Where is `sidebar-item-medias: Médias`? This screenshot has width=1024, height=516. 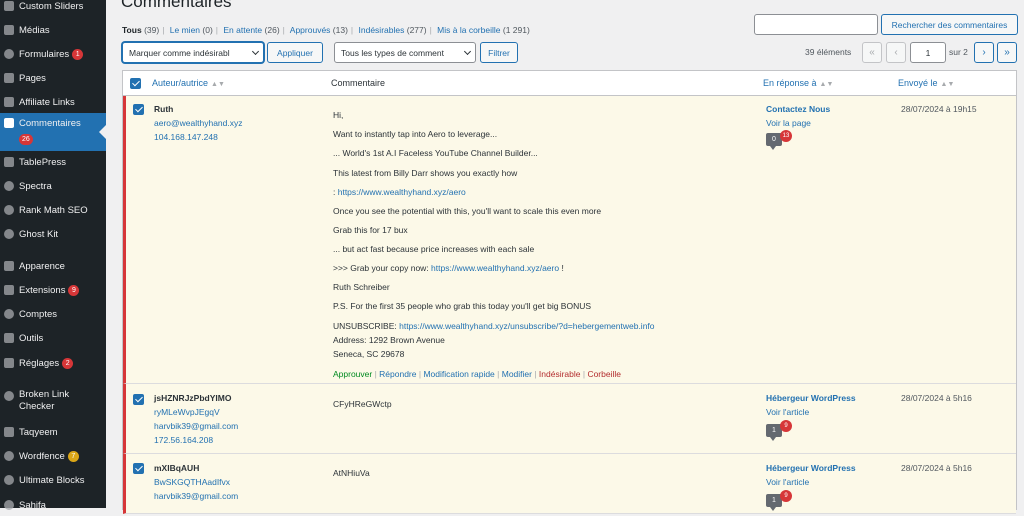
sidebar-item-medias: Médias is located at coordinates (53, 30).